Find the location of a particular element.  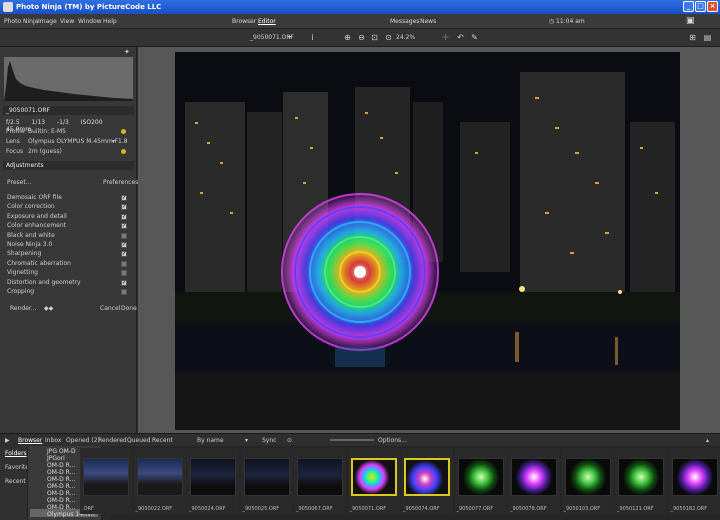

exif-summary: f/2.5 1/13 -1/3 ISO200 45.0mm is located at coordinates (71, 126).